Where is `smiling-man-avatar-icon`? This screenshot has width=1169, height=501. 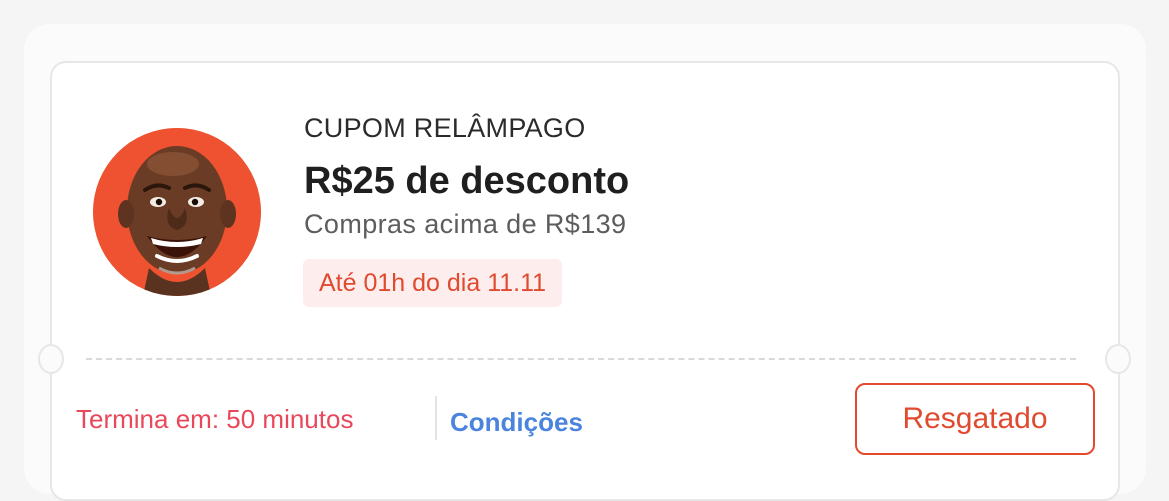 smiling-man-avatar-icon is located at coordinates (177, 212).